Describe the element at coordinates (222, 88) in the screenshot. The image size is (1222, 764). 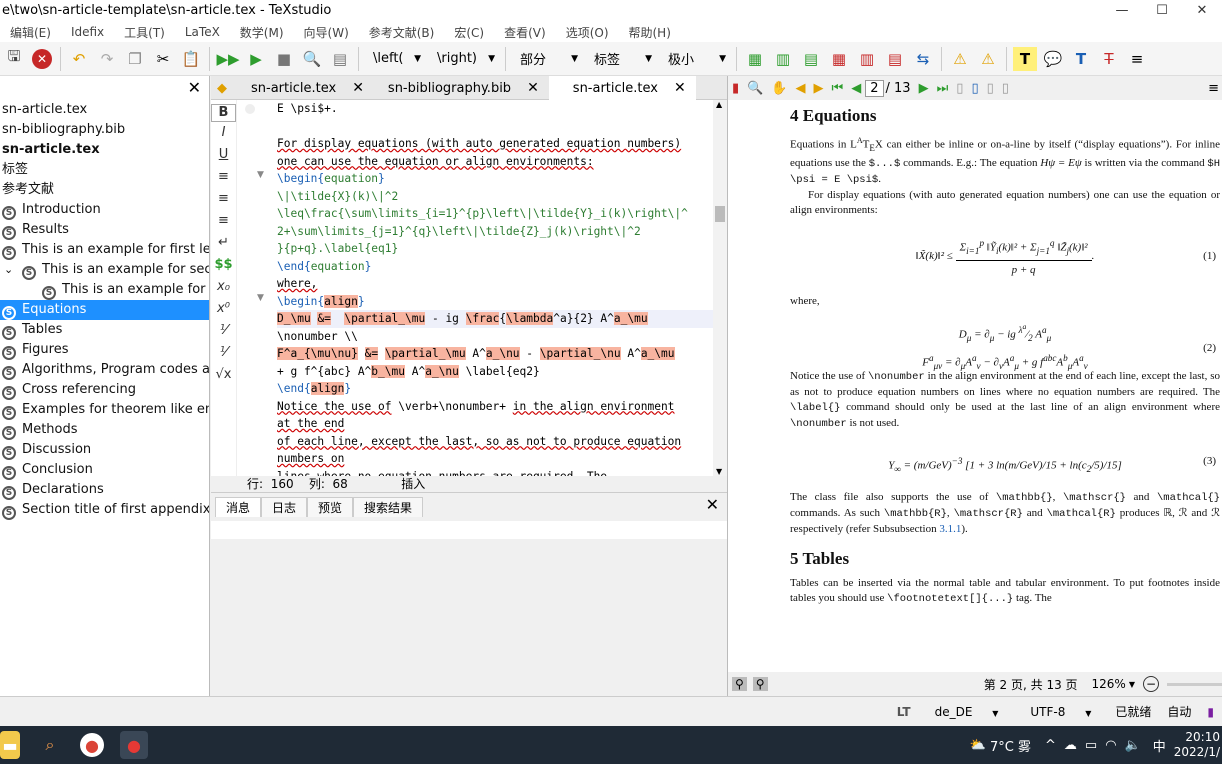
I see `tab-nav-icon: ◆` at that location.